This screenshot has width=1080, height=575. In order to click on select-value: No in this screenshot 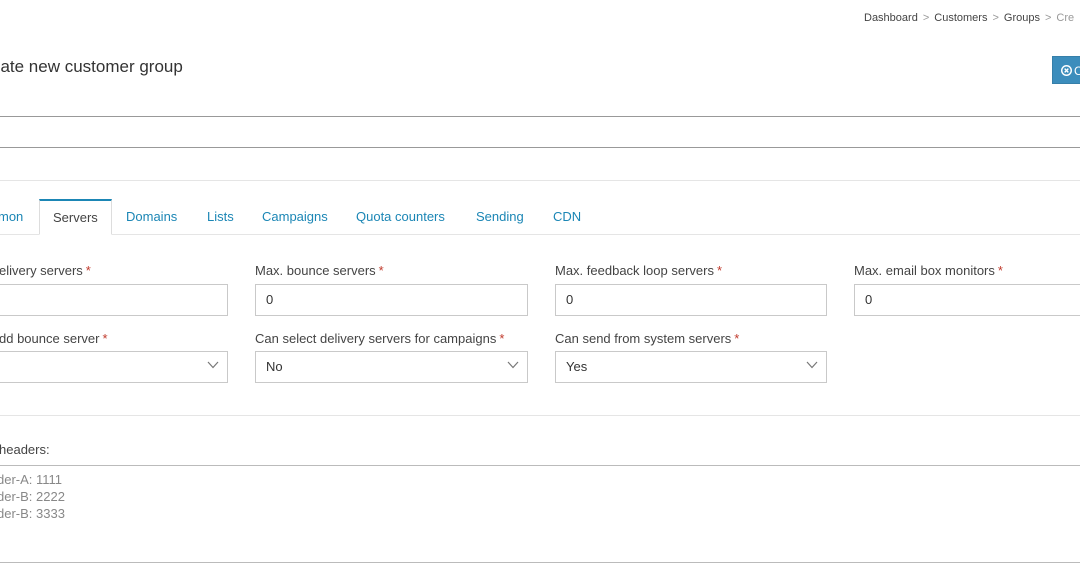, I will do `click(274, 366)`.